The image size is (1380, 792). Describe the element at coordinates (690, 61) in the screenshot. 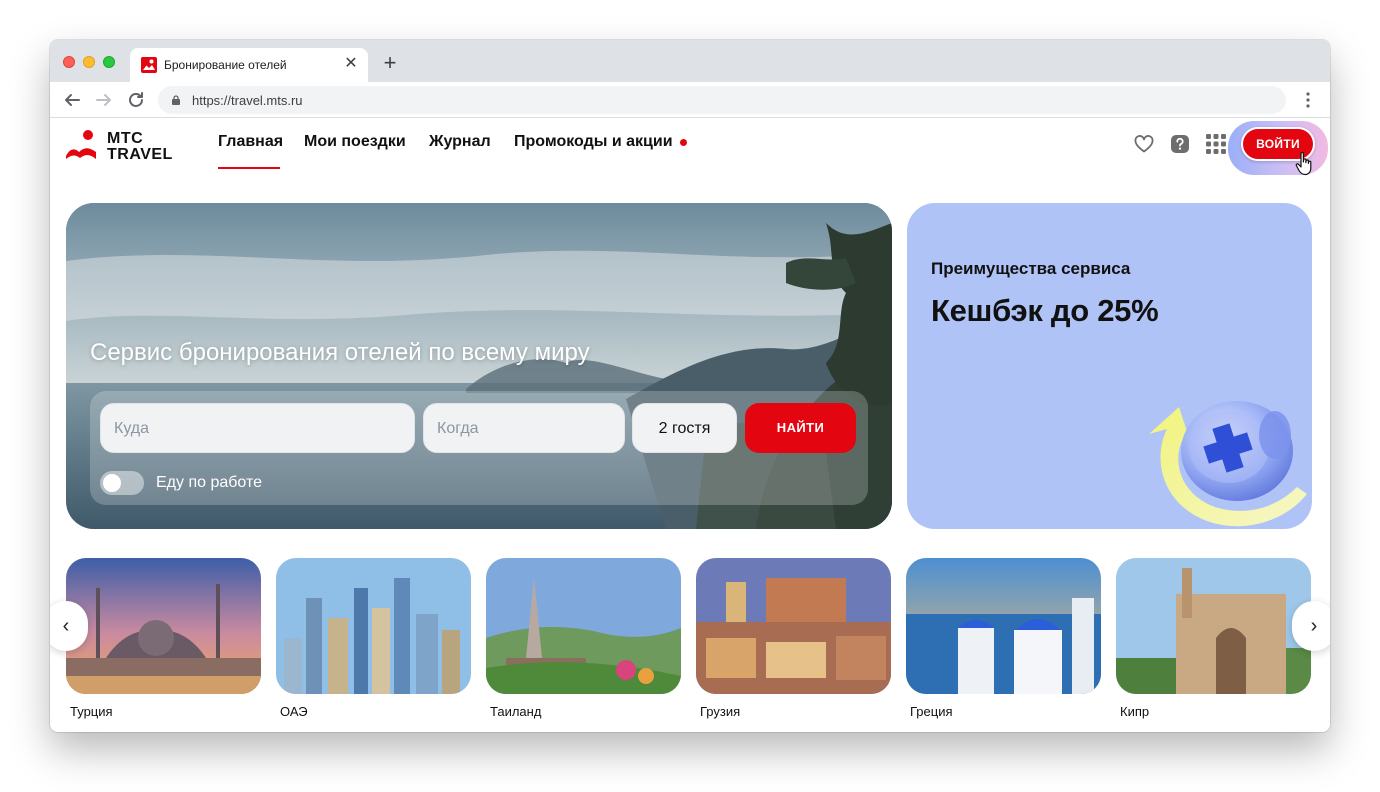

I see `tab-bar: Бронирование отелей ✕ +` at that location.